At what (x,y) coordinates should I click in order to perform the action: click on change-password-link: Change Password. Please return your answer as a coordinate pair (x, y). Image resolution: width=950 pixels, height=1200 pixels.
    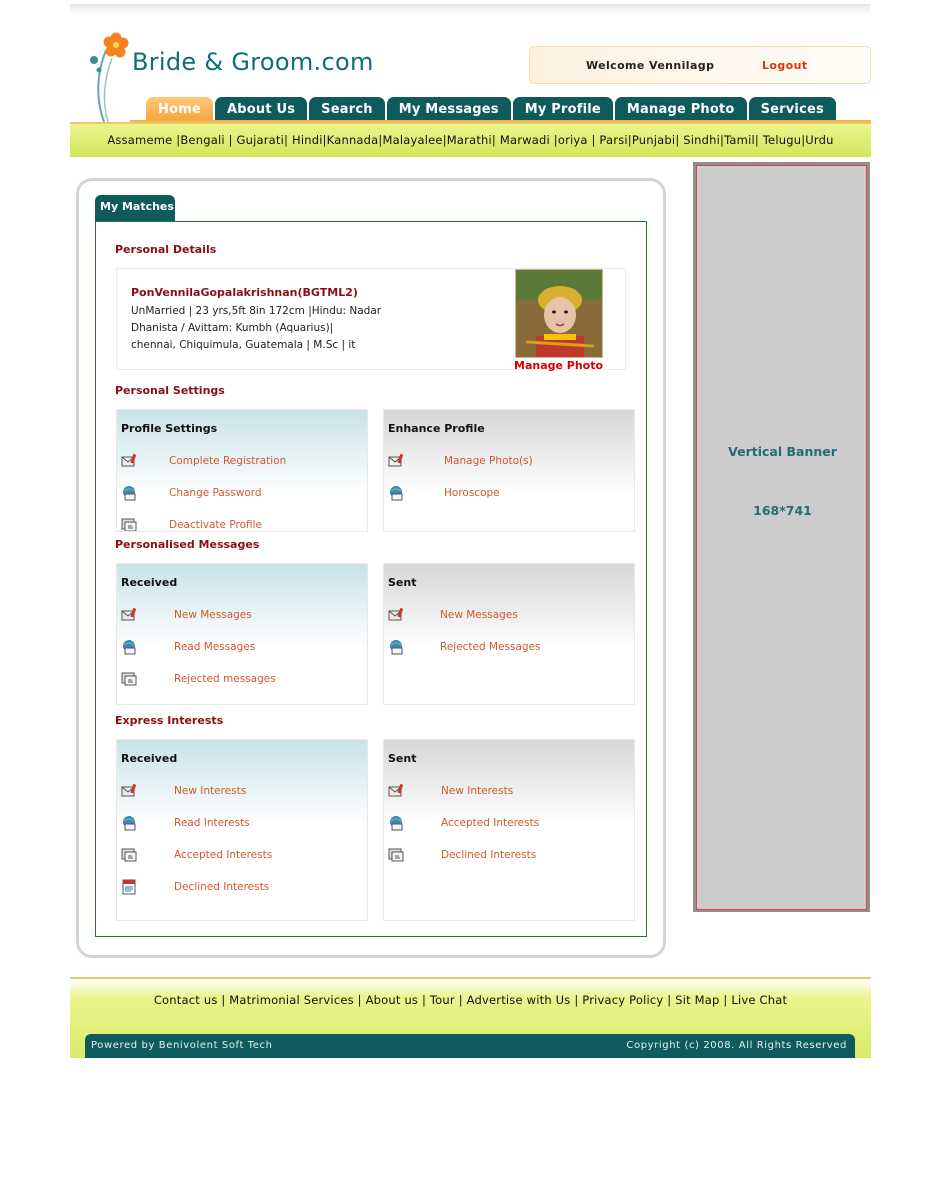
    Looking at the image, I should click on (215, 493).